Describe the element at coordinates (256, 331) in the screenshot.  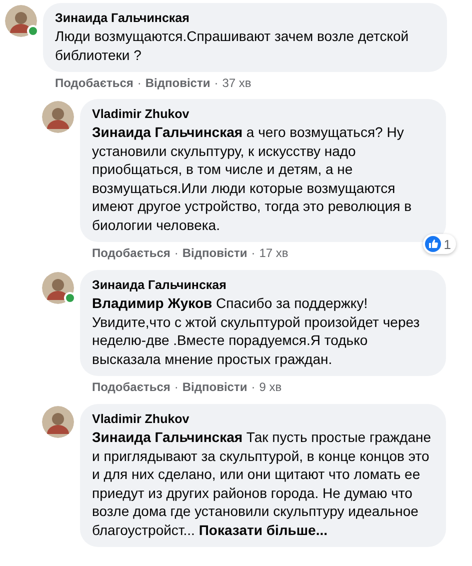
I see `comment-text: Владимир Жуков Спасибо за поддержку! Увидите,что с жтой скульптурой произойдет через неделю-две .Вместе порадуемся.Я тодько высказала мнение простых граждан.` at that location.